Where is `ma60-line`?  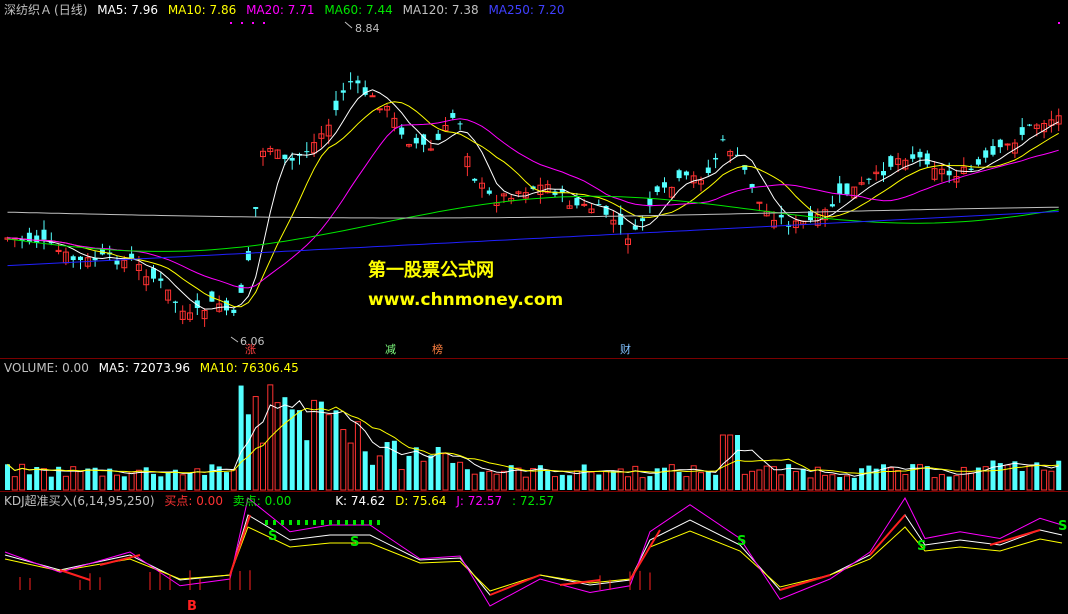
ma60-line is located at coordinates (533, 223).